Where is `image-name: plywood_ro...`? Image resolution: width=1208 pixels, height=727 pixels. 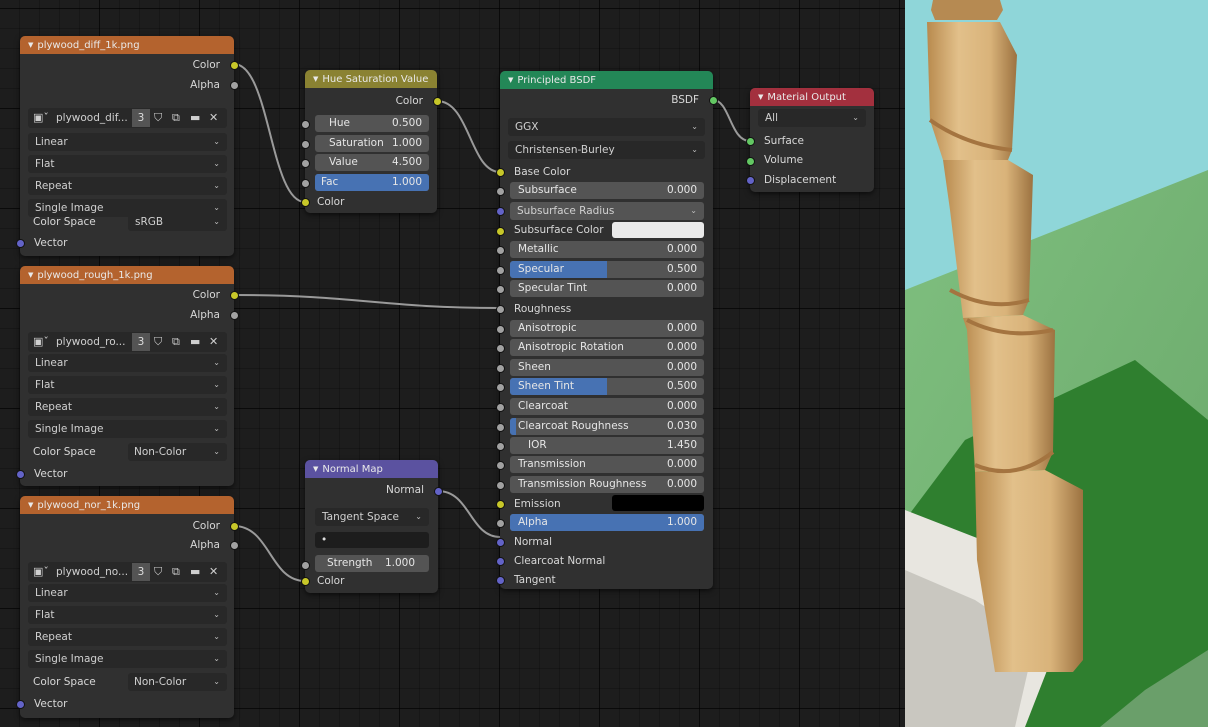 image-name: plywood_ro... is located at coordinates (91, 342).